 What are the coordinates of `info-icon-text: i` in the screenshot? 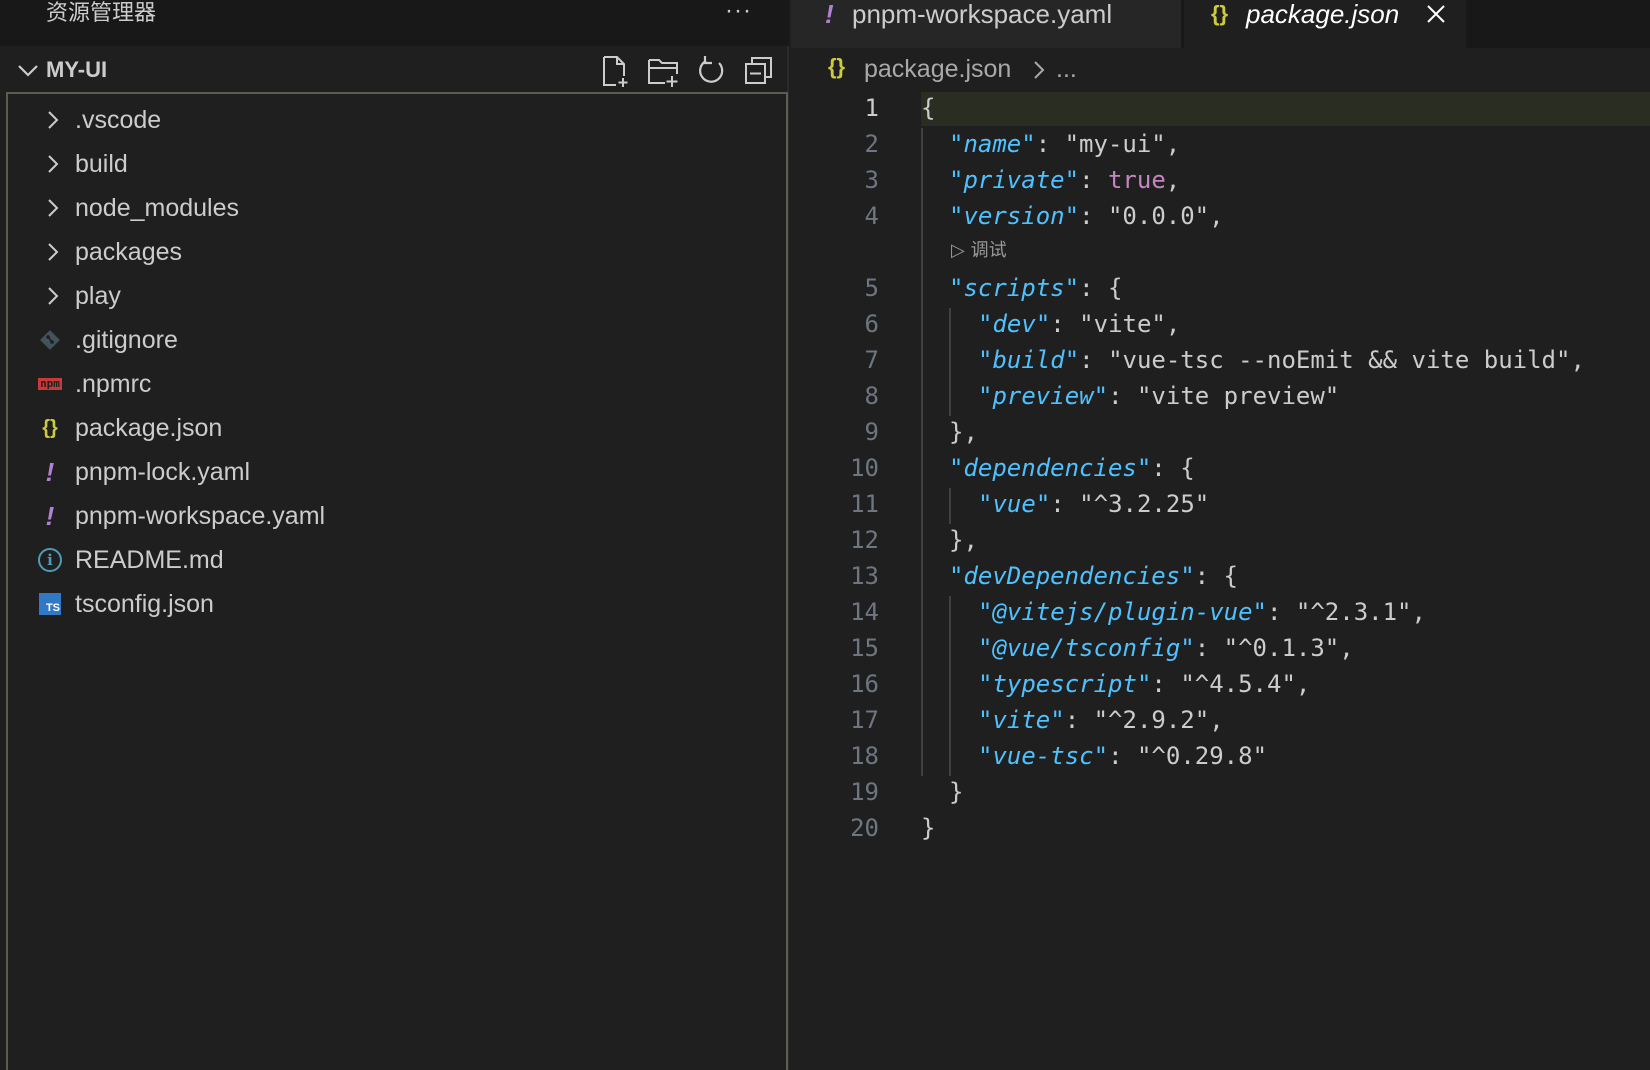 It's located at (50, 560).